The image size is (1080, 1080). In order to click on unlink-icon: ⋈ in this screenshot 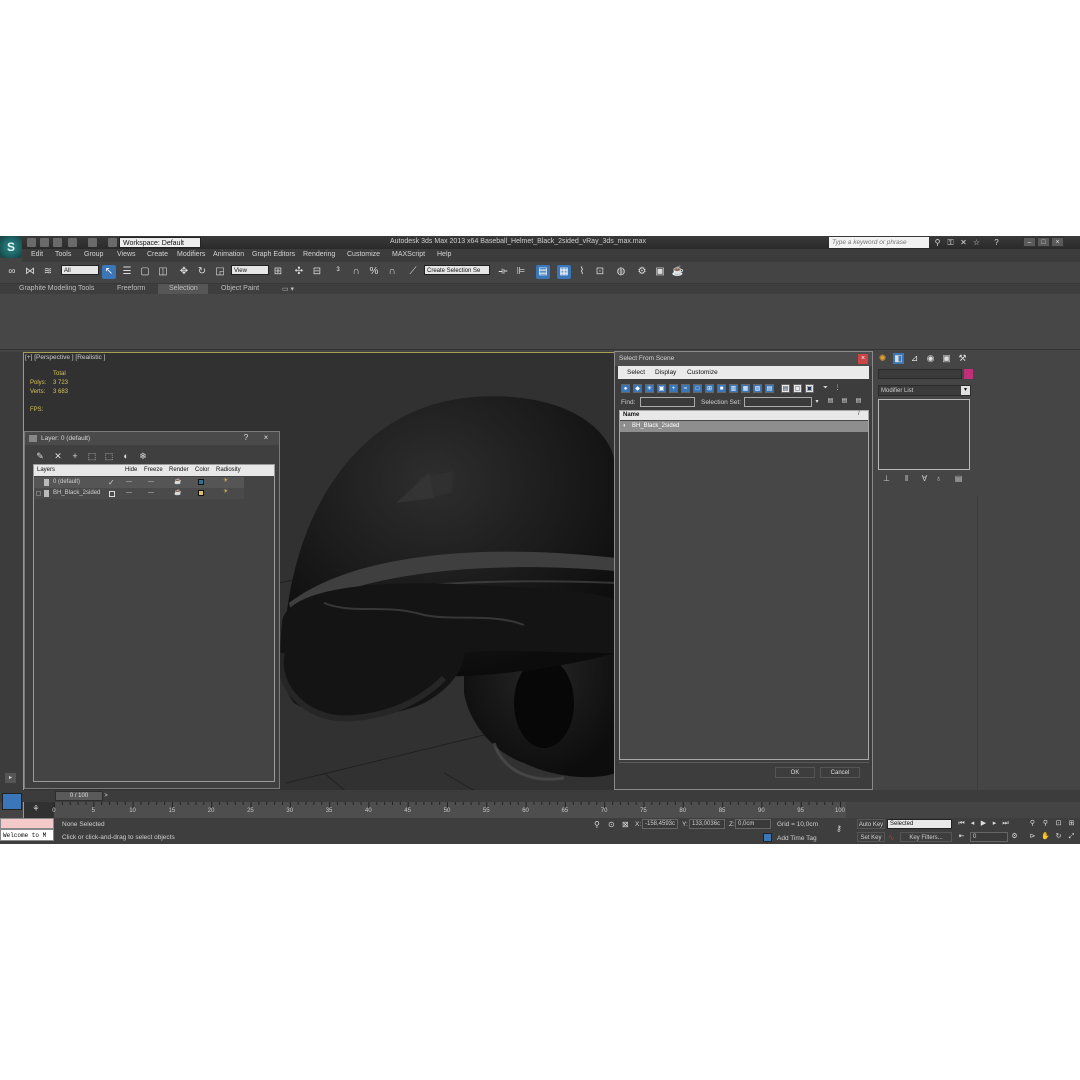, I will do `click(30, 272)`.